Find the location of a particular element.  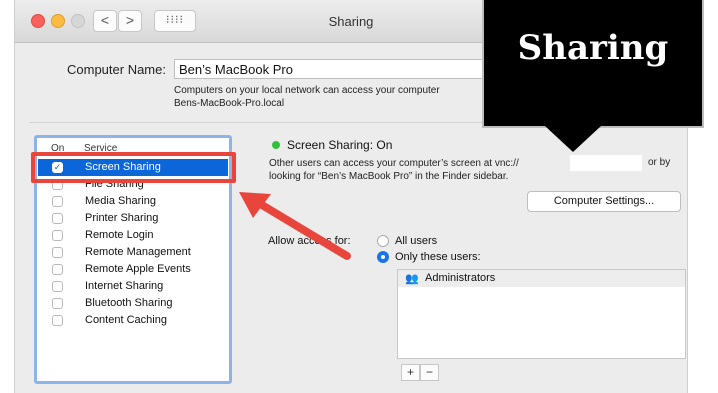

highlight-box is located at coordinates (133, 167).